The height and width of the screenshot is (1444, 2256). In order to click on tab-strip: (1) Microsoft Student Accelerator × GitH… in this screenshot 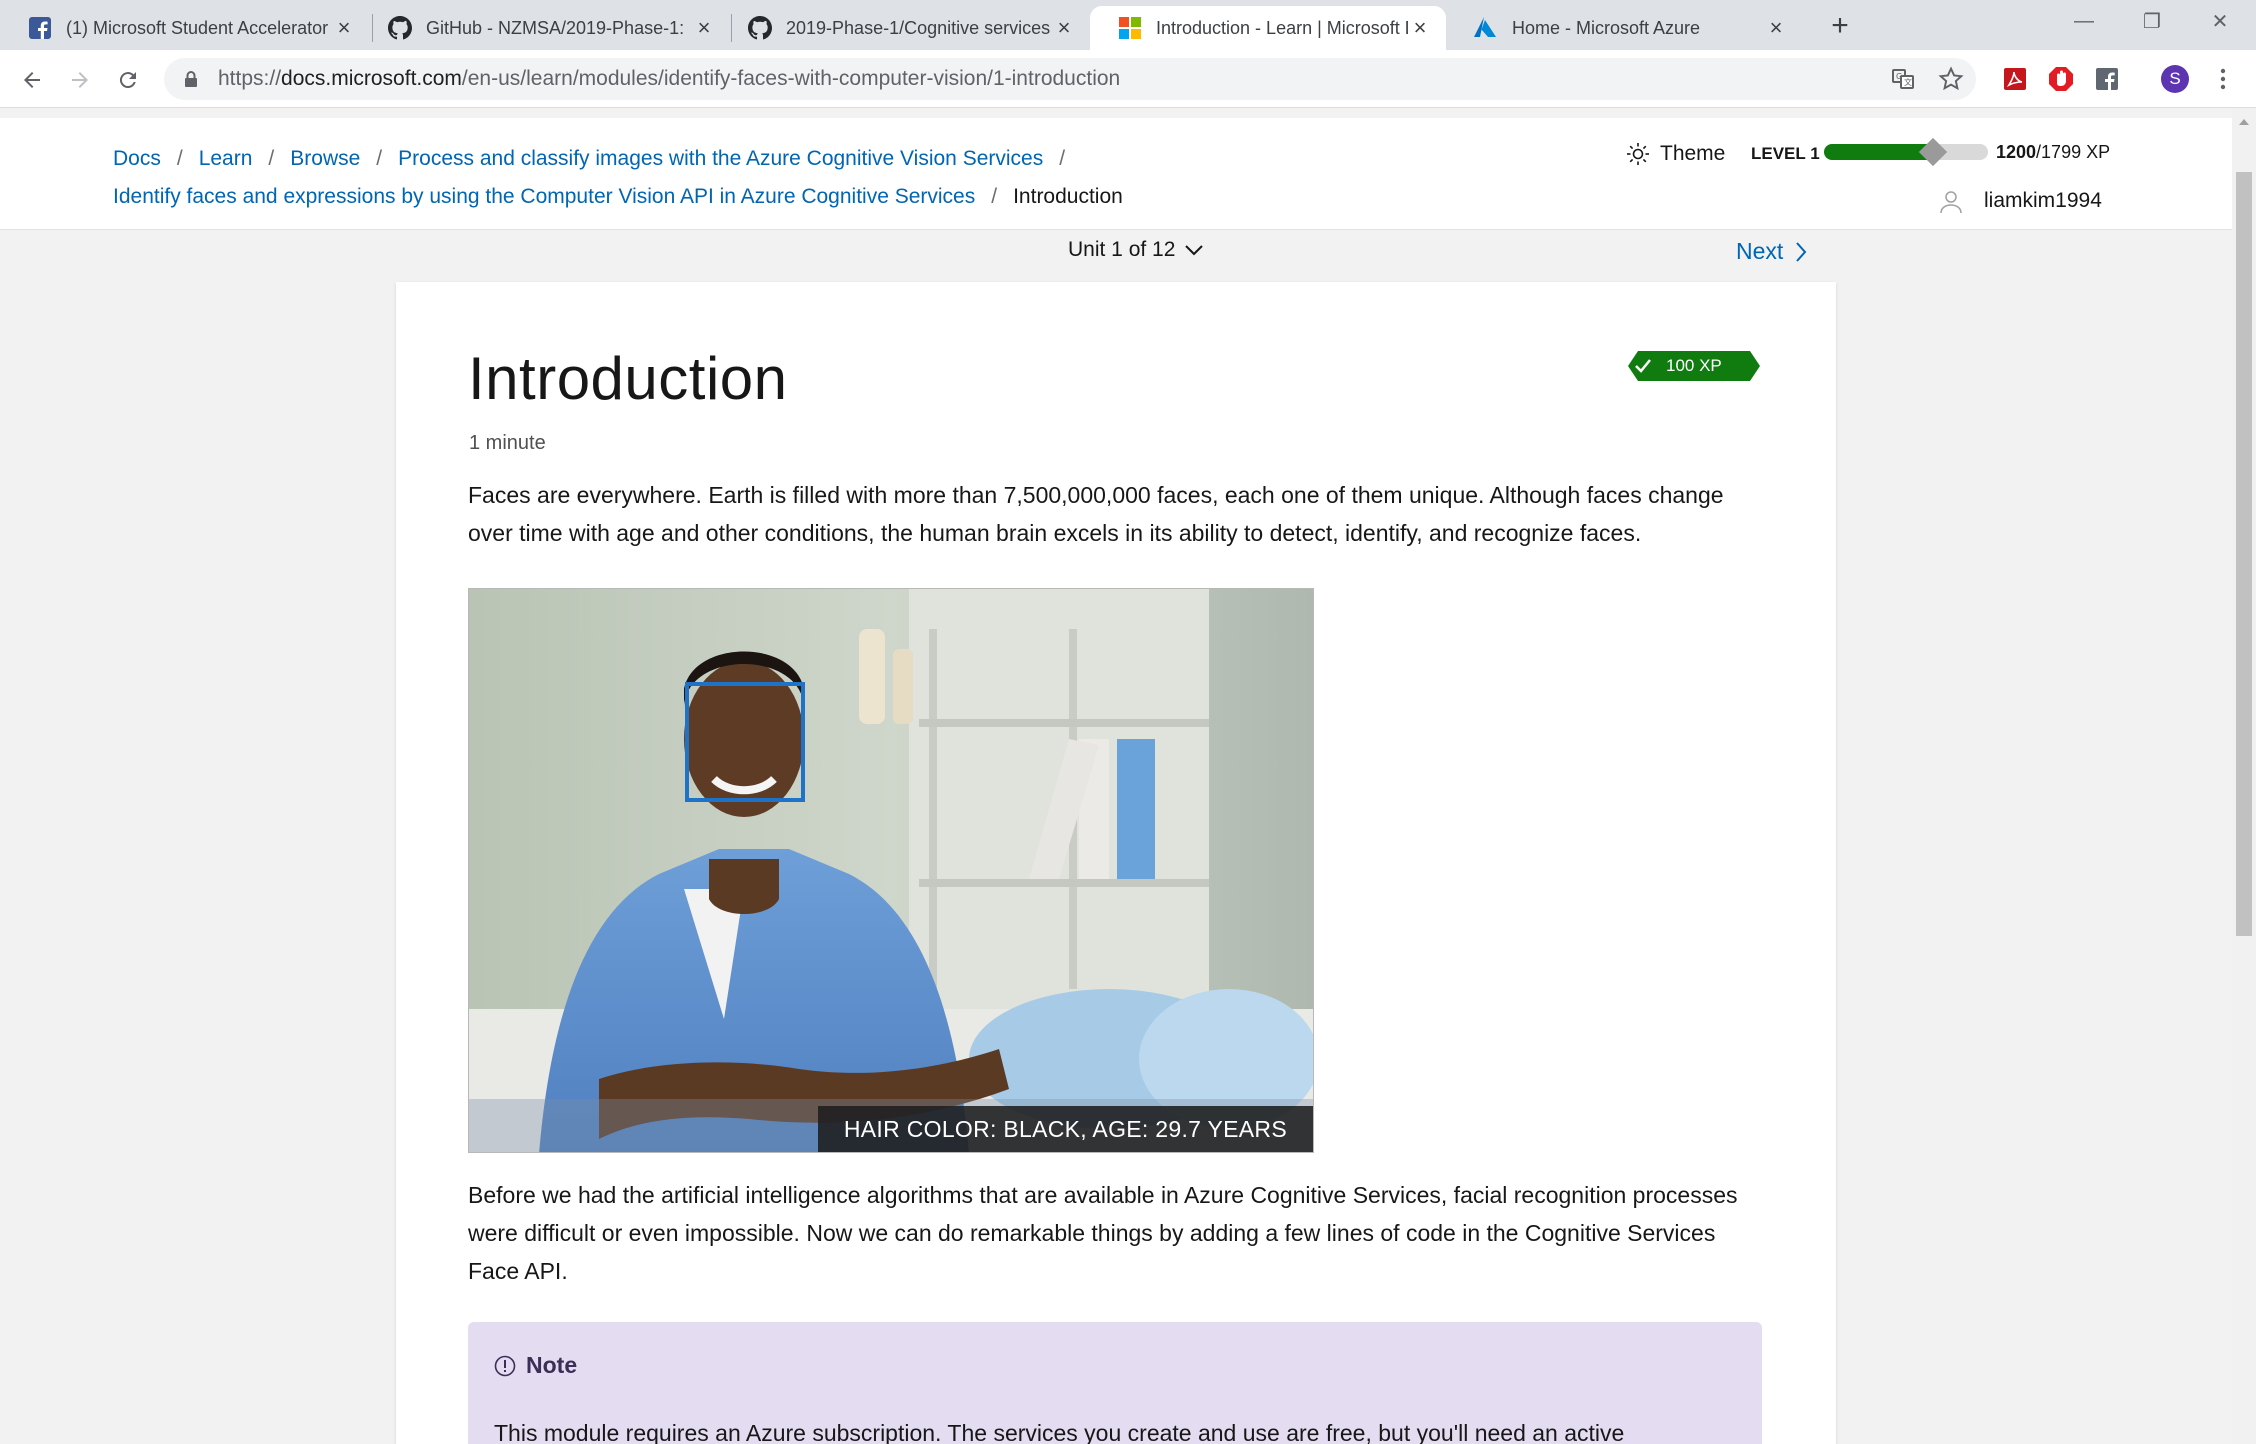, I will do `click(1128, 25)`.